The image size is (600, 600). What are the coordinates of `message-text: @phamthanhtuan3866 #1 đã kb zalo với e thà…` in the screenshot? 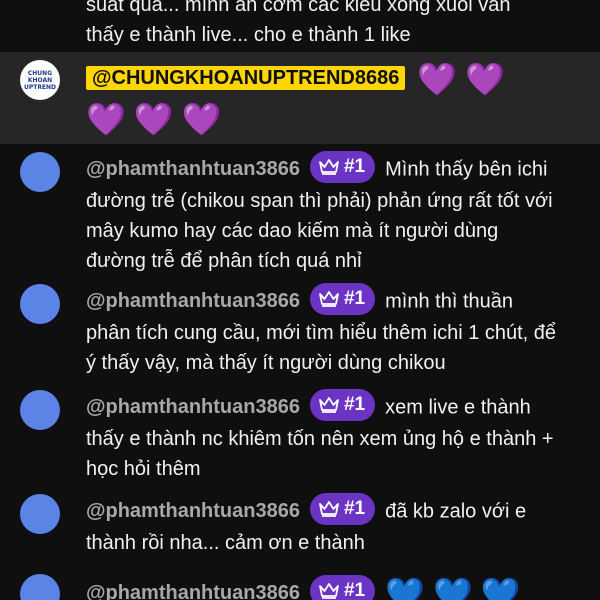 It's located at (323, 525).